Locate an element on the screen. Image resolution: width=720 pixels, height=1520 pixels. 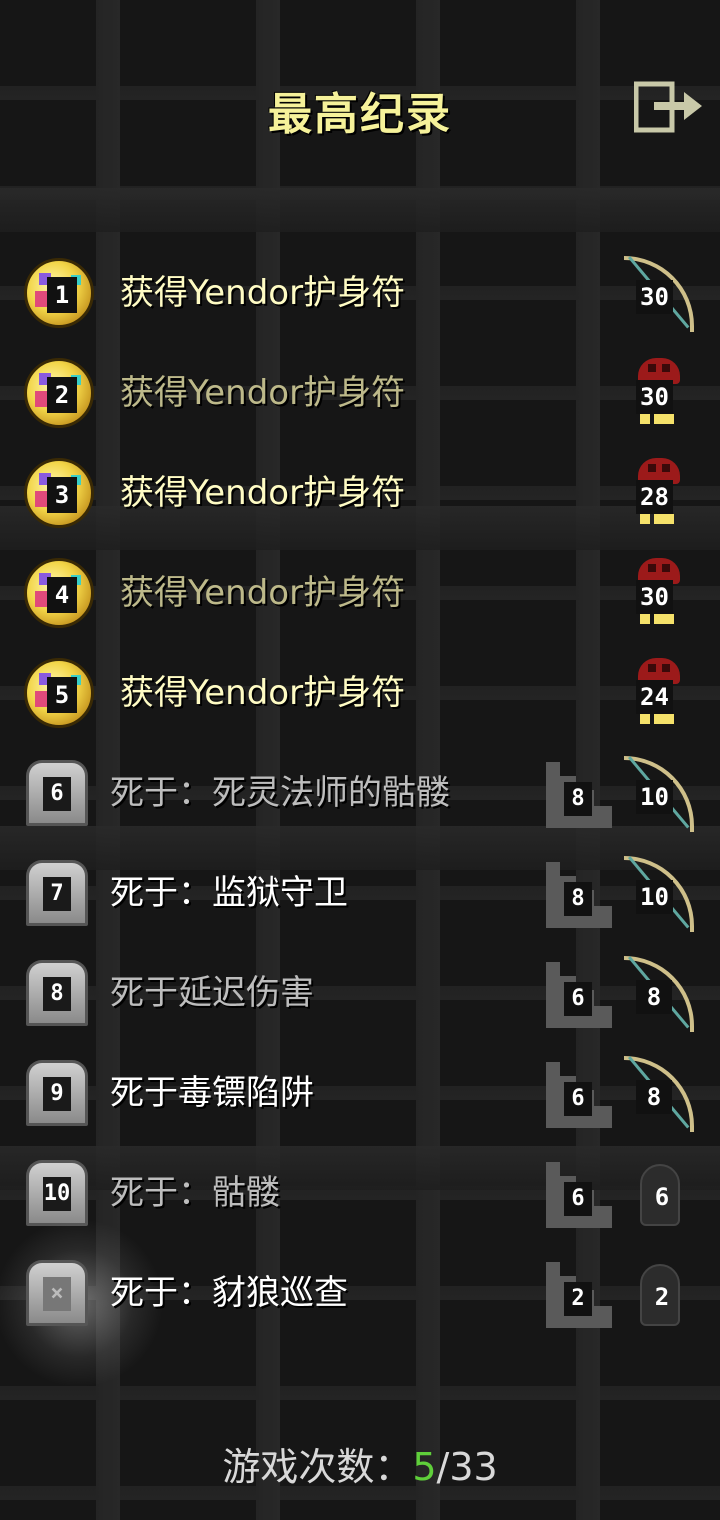
rank-number: 7 is located at coordinates (57, 894).